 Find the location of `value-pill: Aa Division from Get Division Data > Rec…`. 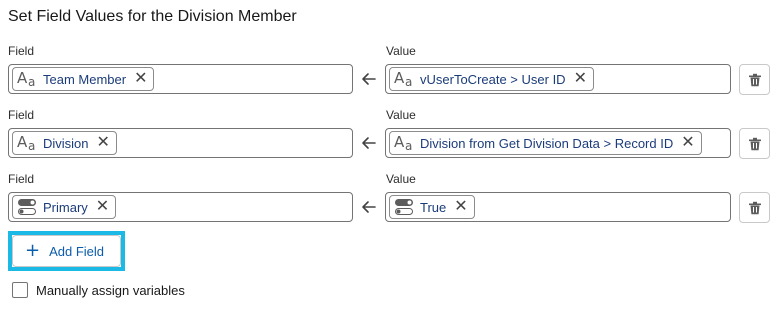

value-pill: Aa Division from Get Division Data > Rec… is located at coordinates (545, 143).